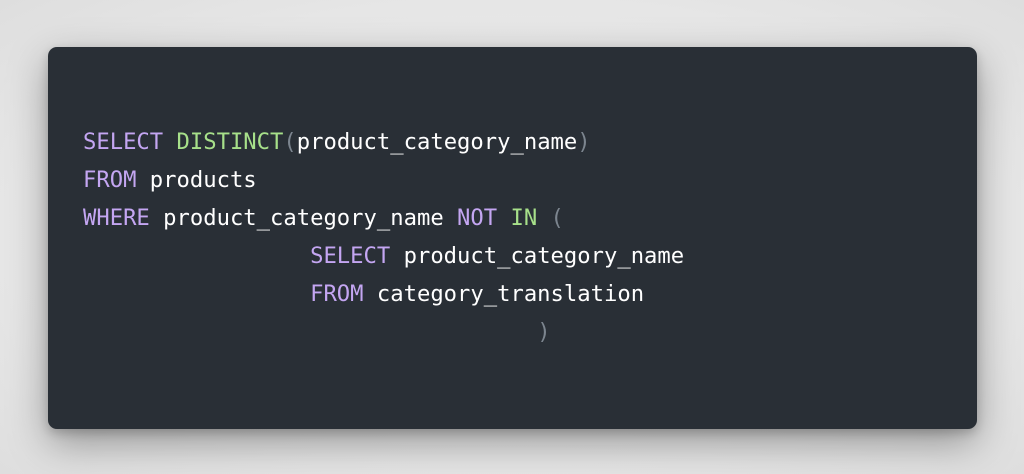 The width and height of the screenshot is (1024, 474). I want to click on function-token: DISTINCT, so click(230, 142).